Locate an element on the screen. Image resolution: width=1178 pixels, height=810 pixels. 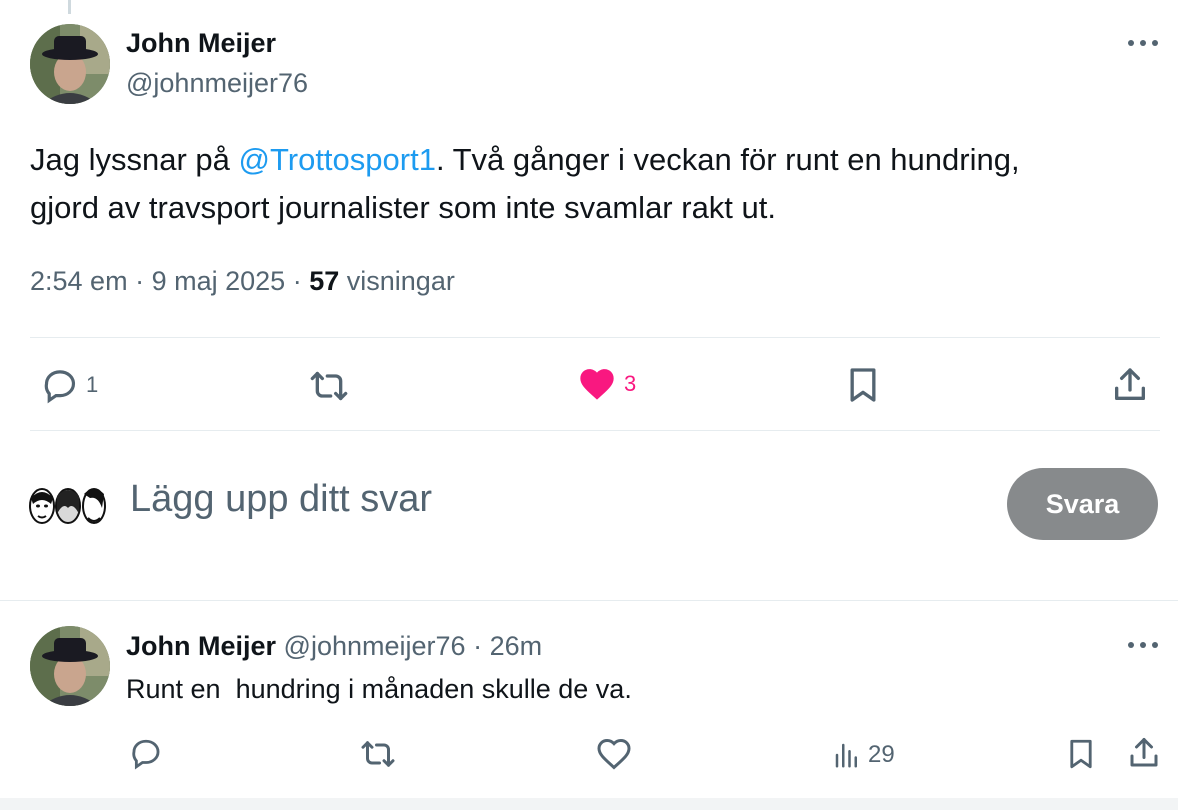
reply-text: Runt en hundring i månaden skulle de va. is located at coordinates (379, 689).